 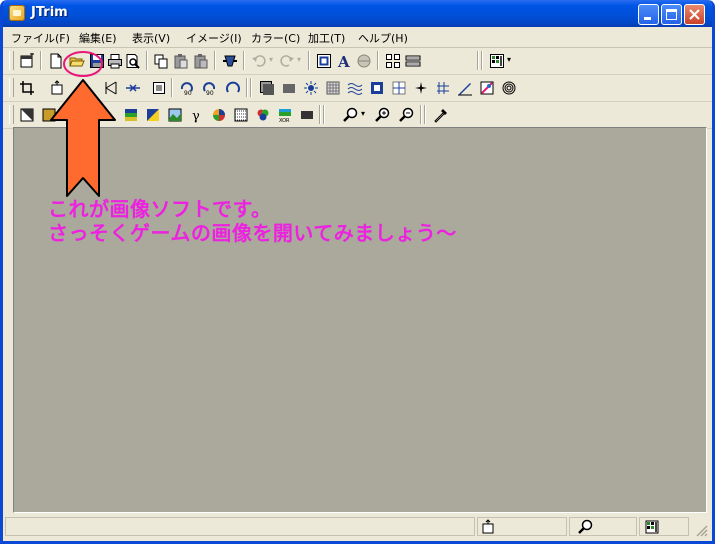 What do you see at coordinates (702, 531) in the screenshot?
I see `resize-grip-icon` at bounding box center [702, 531].